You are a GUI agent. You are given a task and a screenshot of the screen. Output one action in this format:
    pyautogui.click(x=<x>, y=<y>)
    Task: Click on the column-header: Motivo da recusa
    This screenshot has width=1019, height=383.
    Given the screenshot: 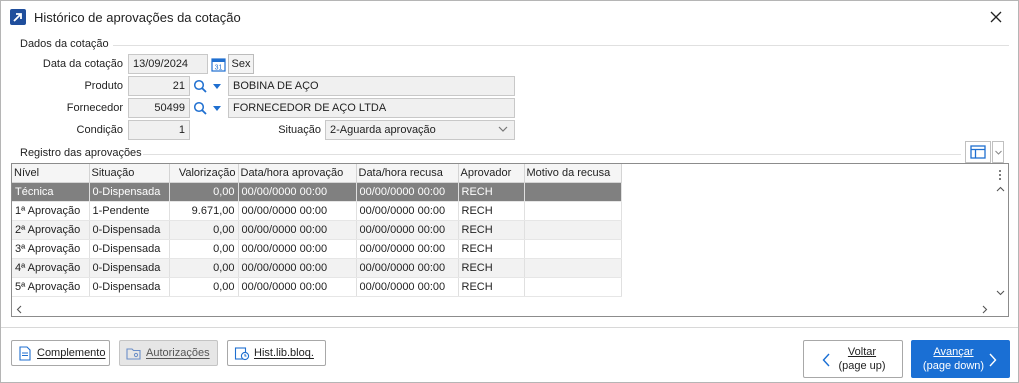 What is the action you would take?
    pyautogui.click(x=573, y=173)
    